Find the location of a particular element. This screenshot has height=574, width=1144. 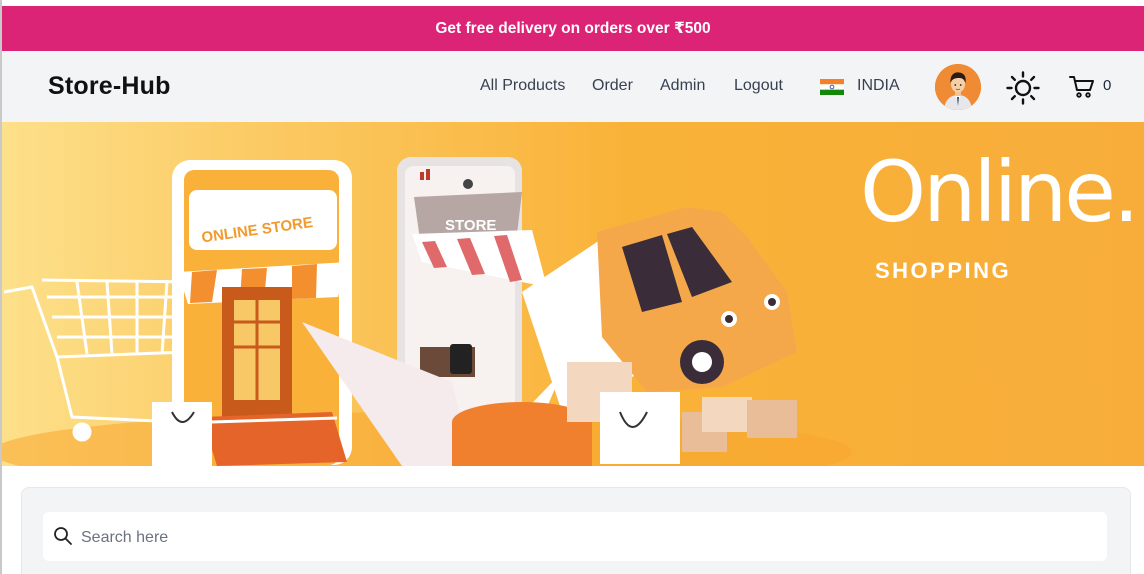

country-selector: INDIA is located at coordinates (878, 86).